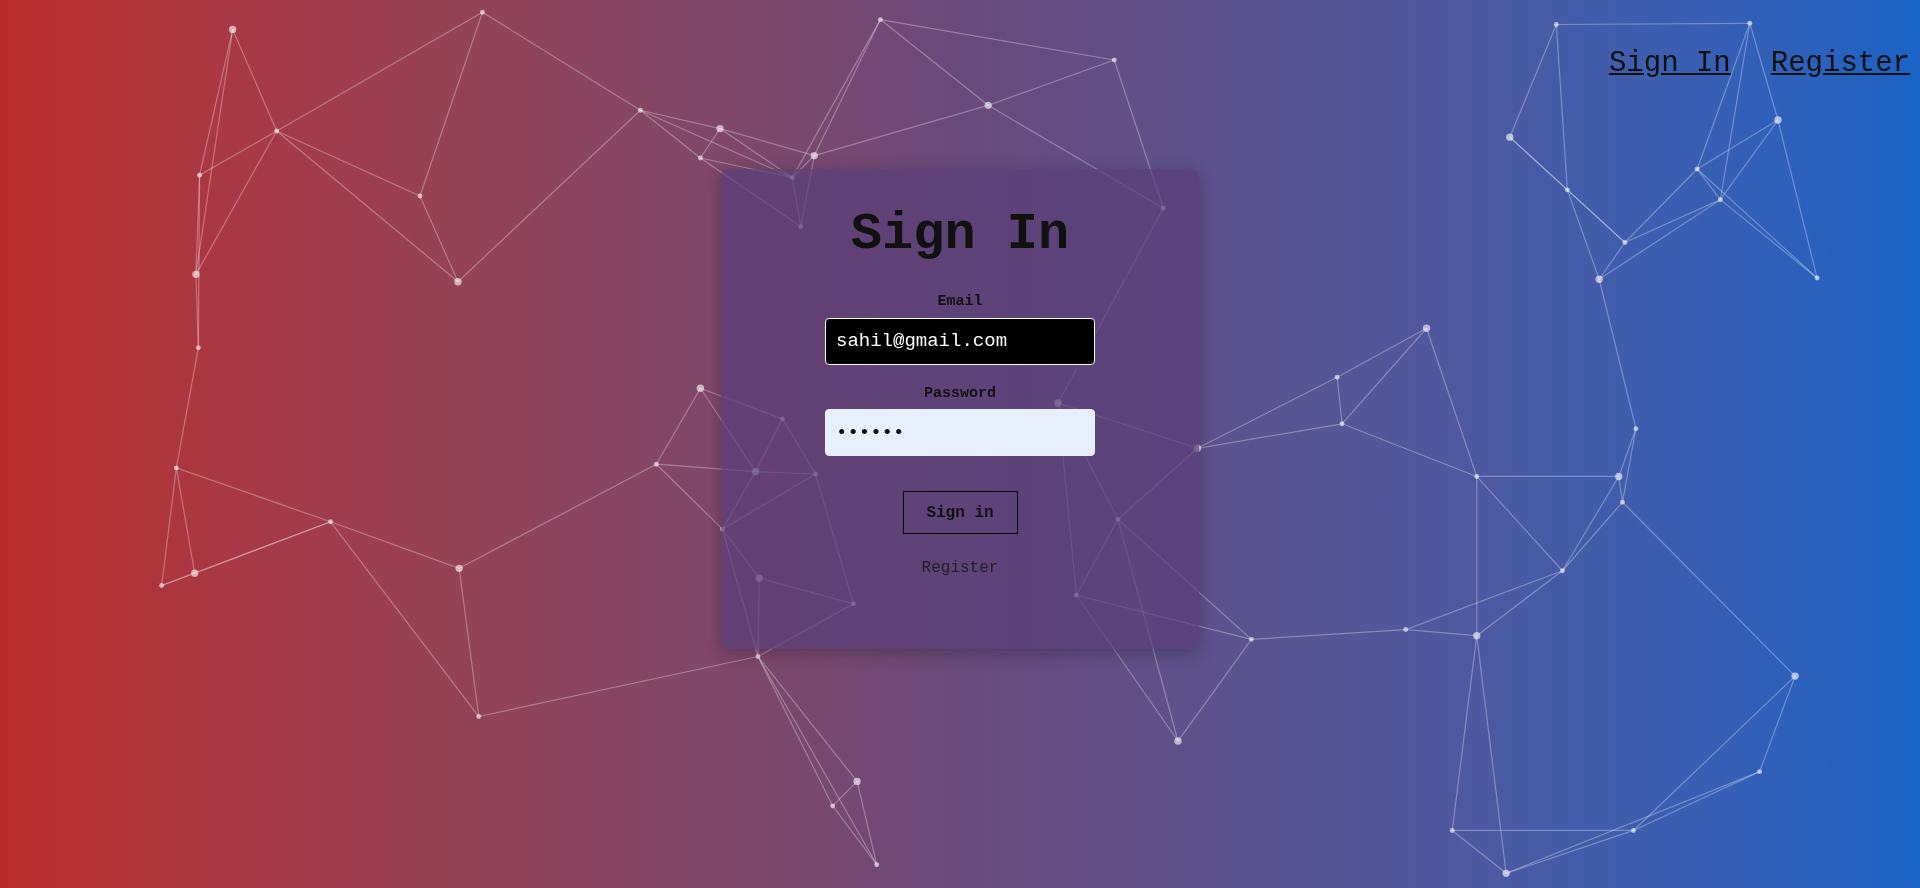  I want to click on field-label: Email, so click(960, 302).